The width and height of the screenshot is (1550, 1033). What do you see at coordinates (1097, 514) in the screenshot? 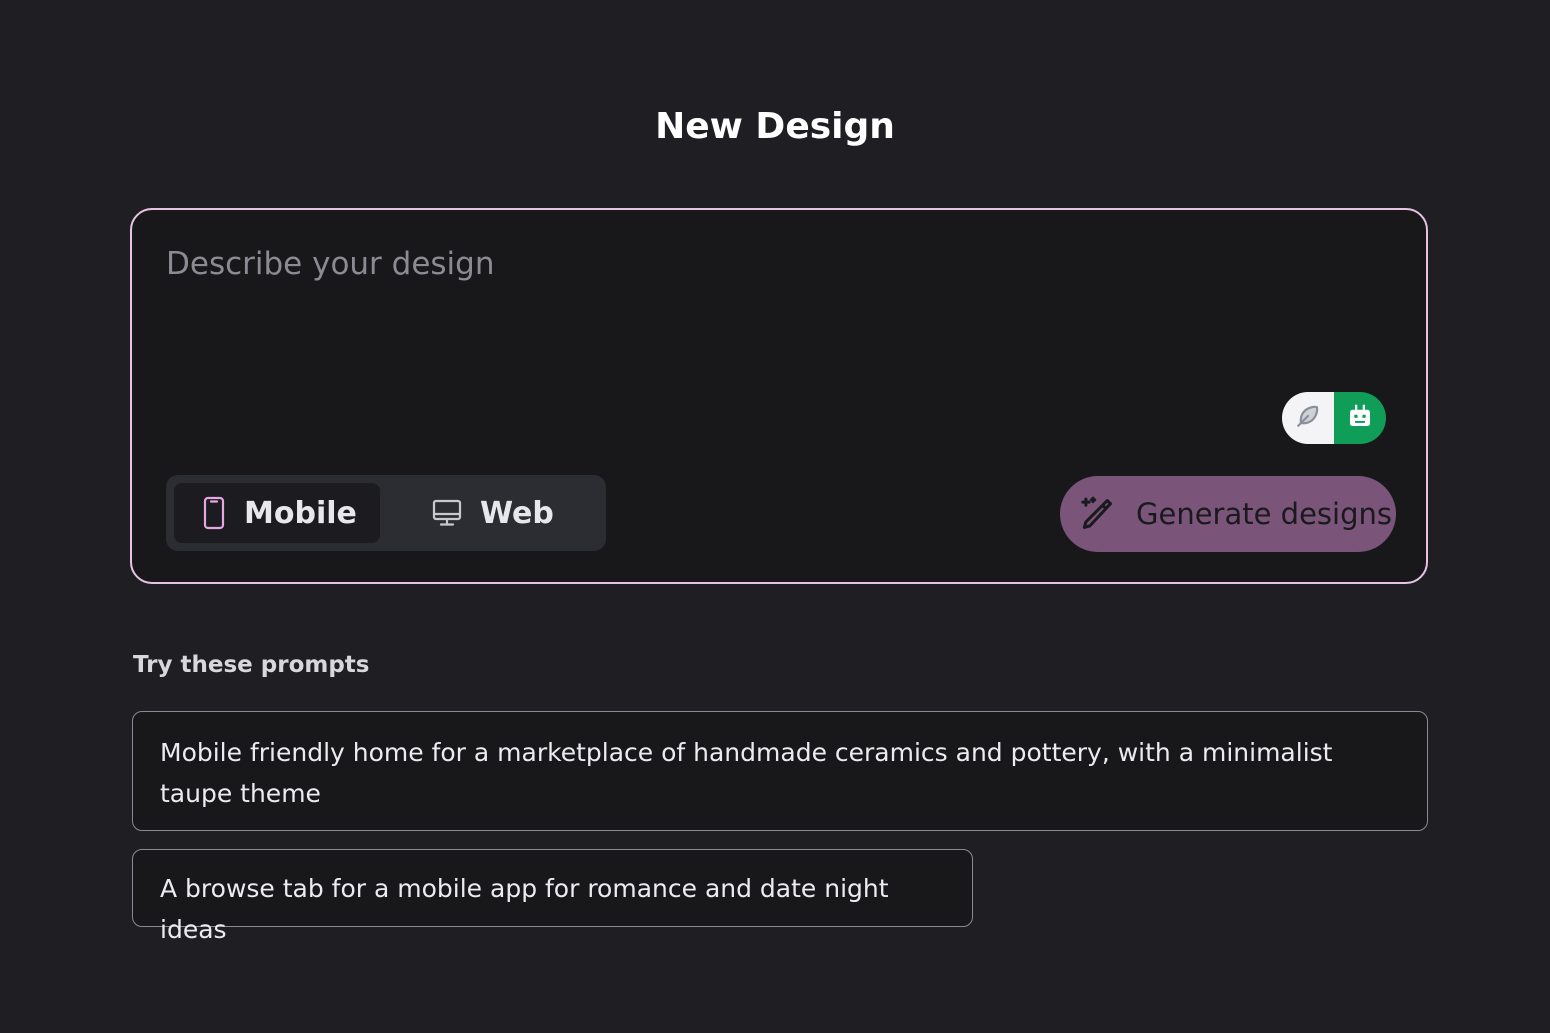
I see `magic-wand-icon` at bounding box center [1097, 514].